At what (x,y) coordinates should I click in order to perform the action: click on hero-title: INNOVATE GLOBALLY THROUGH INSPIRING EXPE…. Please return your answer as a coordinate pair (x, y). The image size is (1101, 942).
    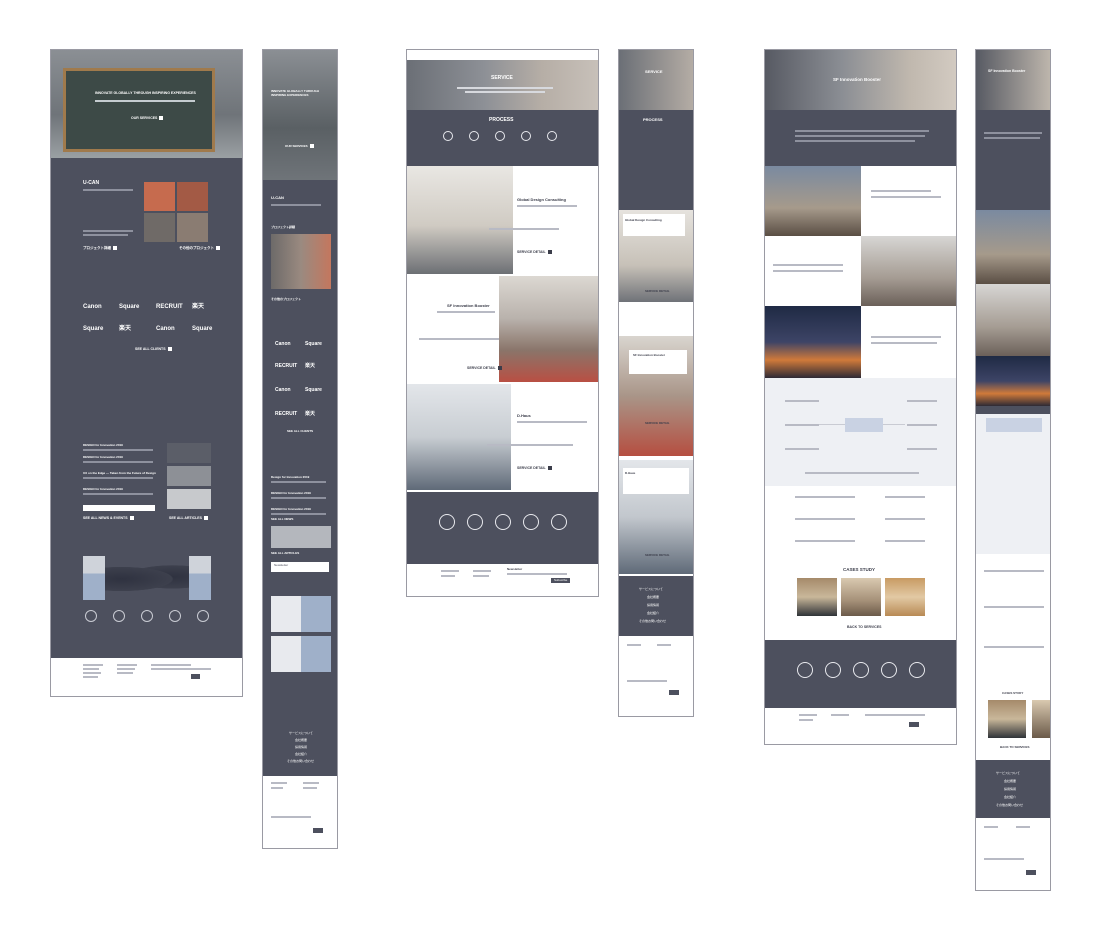
    Looking at the image, I should click on (145, 93).